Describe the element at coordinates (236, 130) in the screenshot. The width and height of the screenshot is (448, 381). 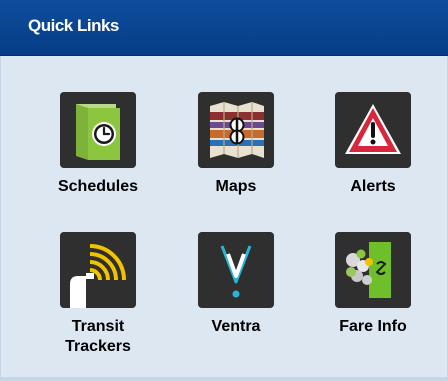
I see `map-icon` at that location.